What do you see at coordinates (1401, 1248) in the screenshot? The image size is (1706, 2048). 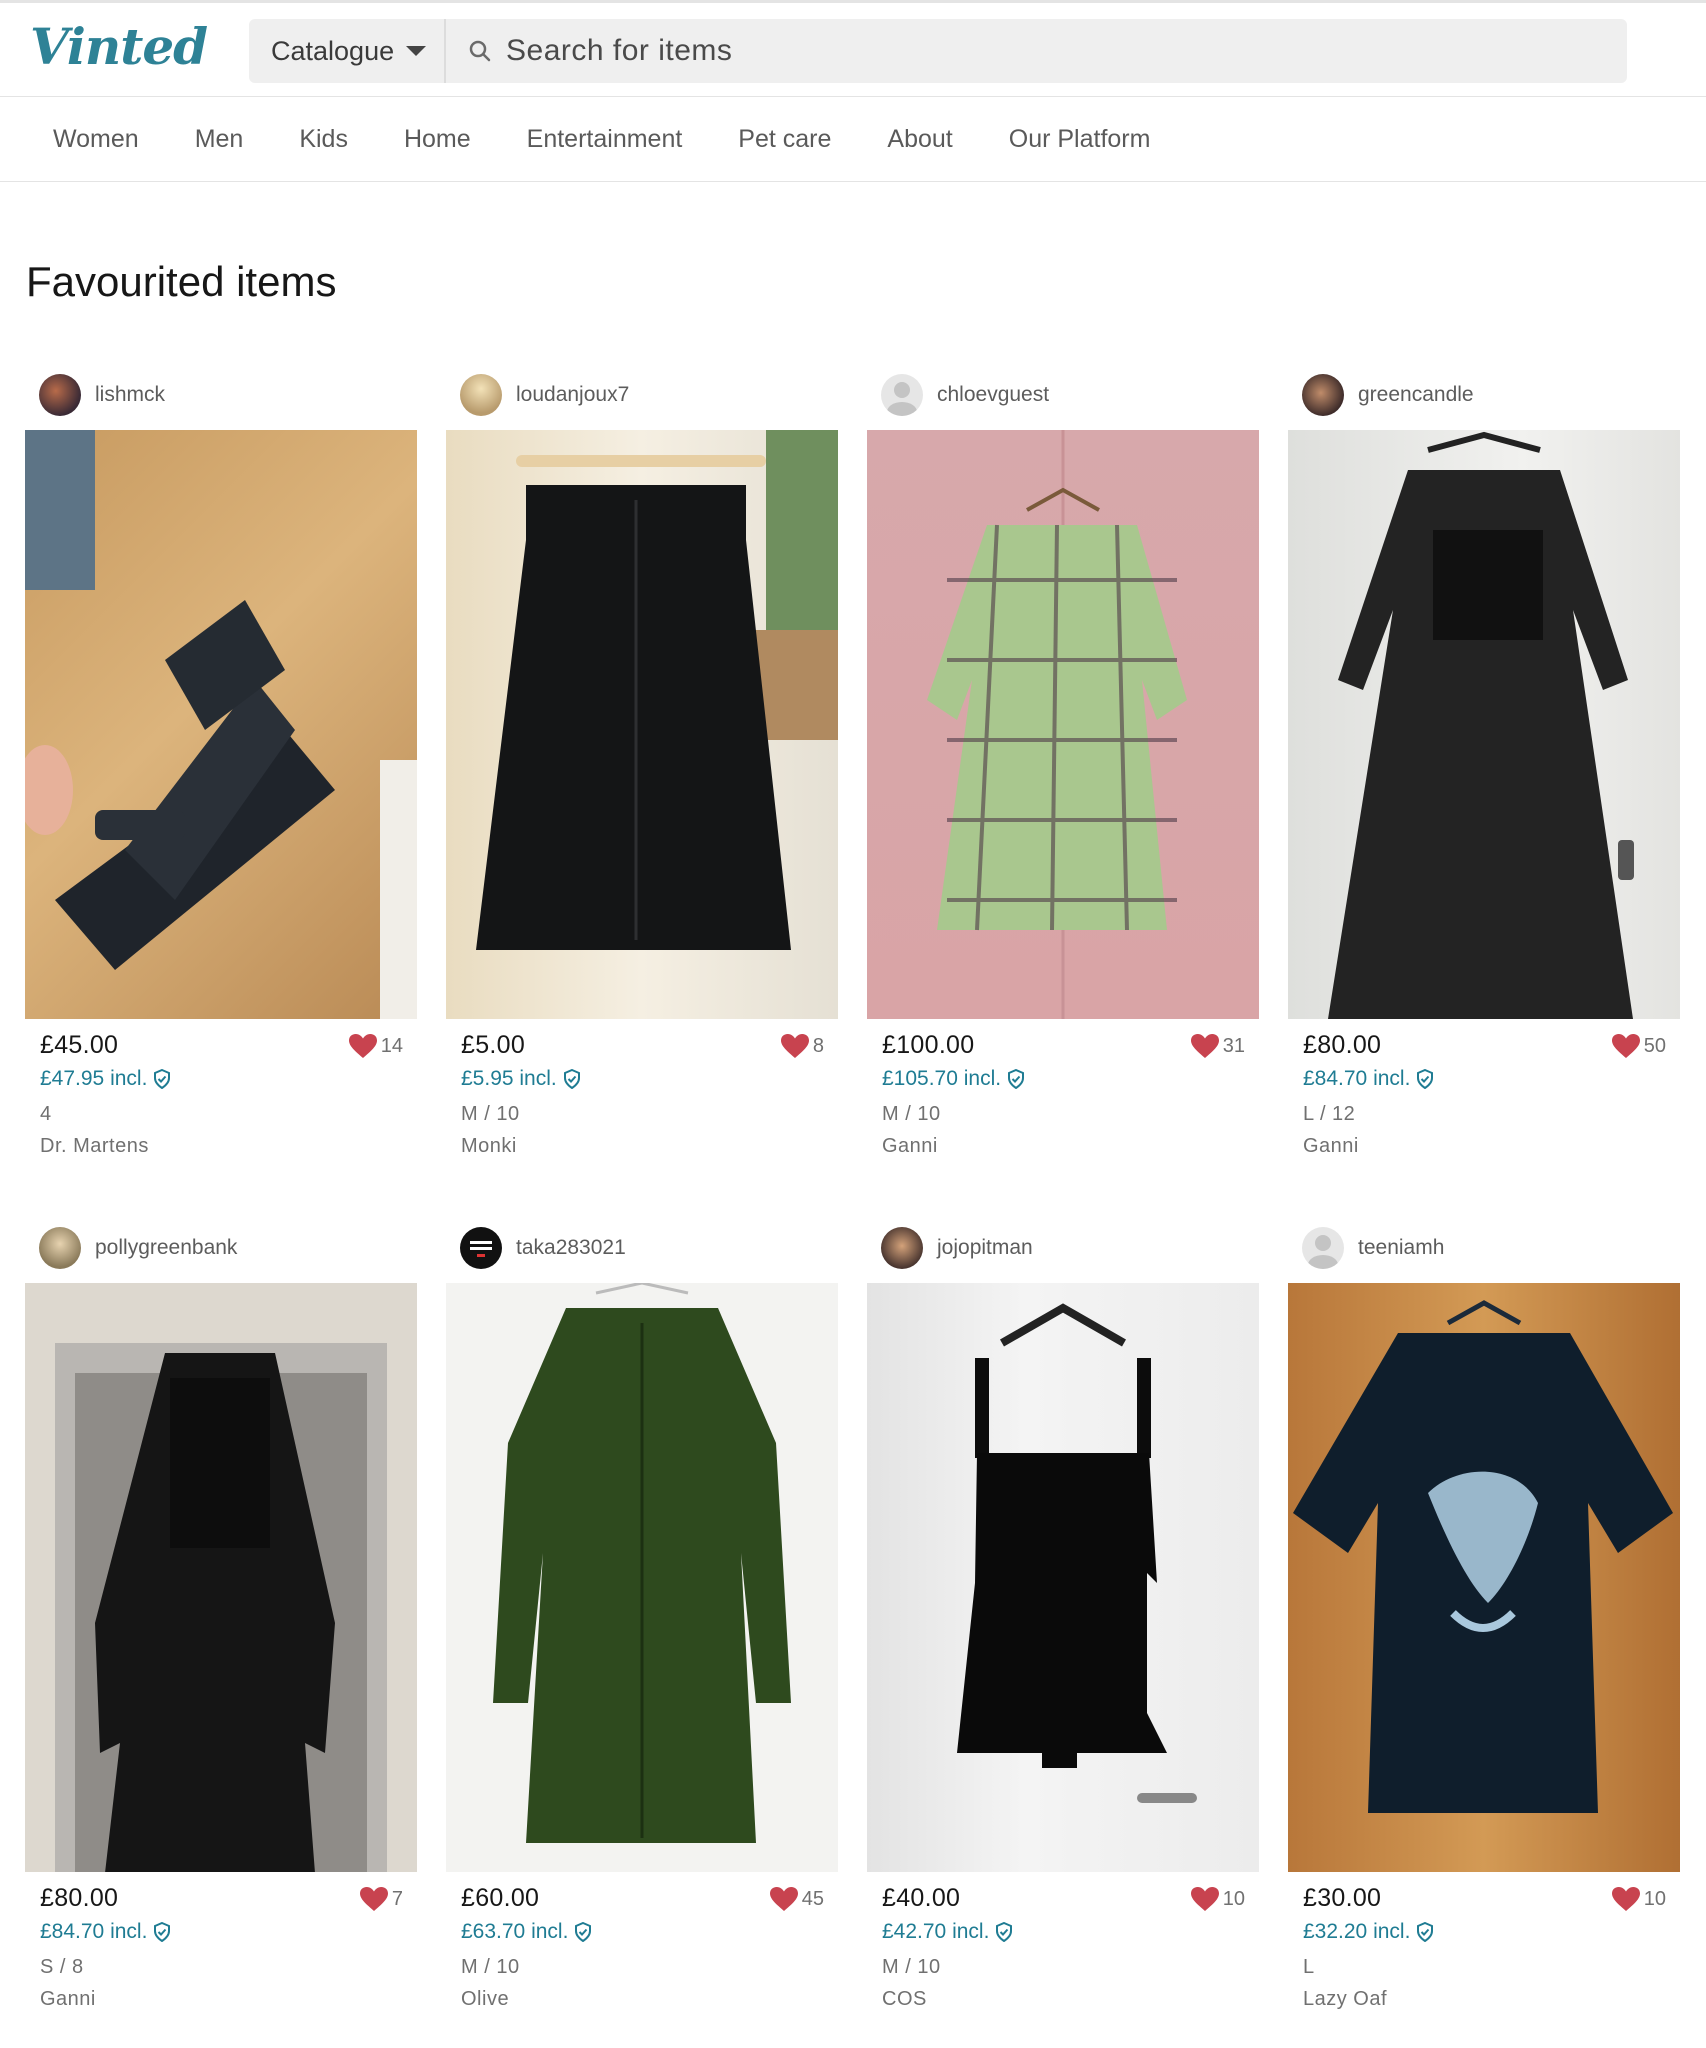 I see `seller-username: teeniamh` at bounding box center [1401, 1248].